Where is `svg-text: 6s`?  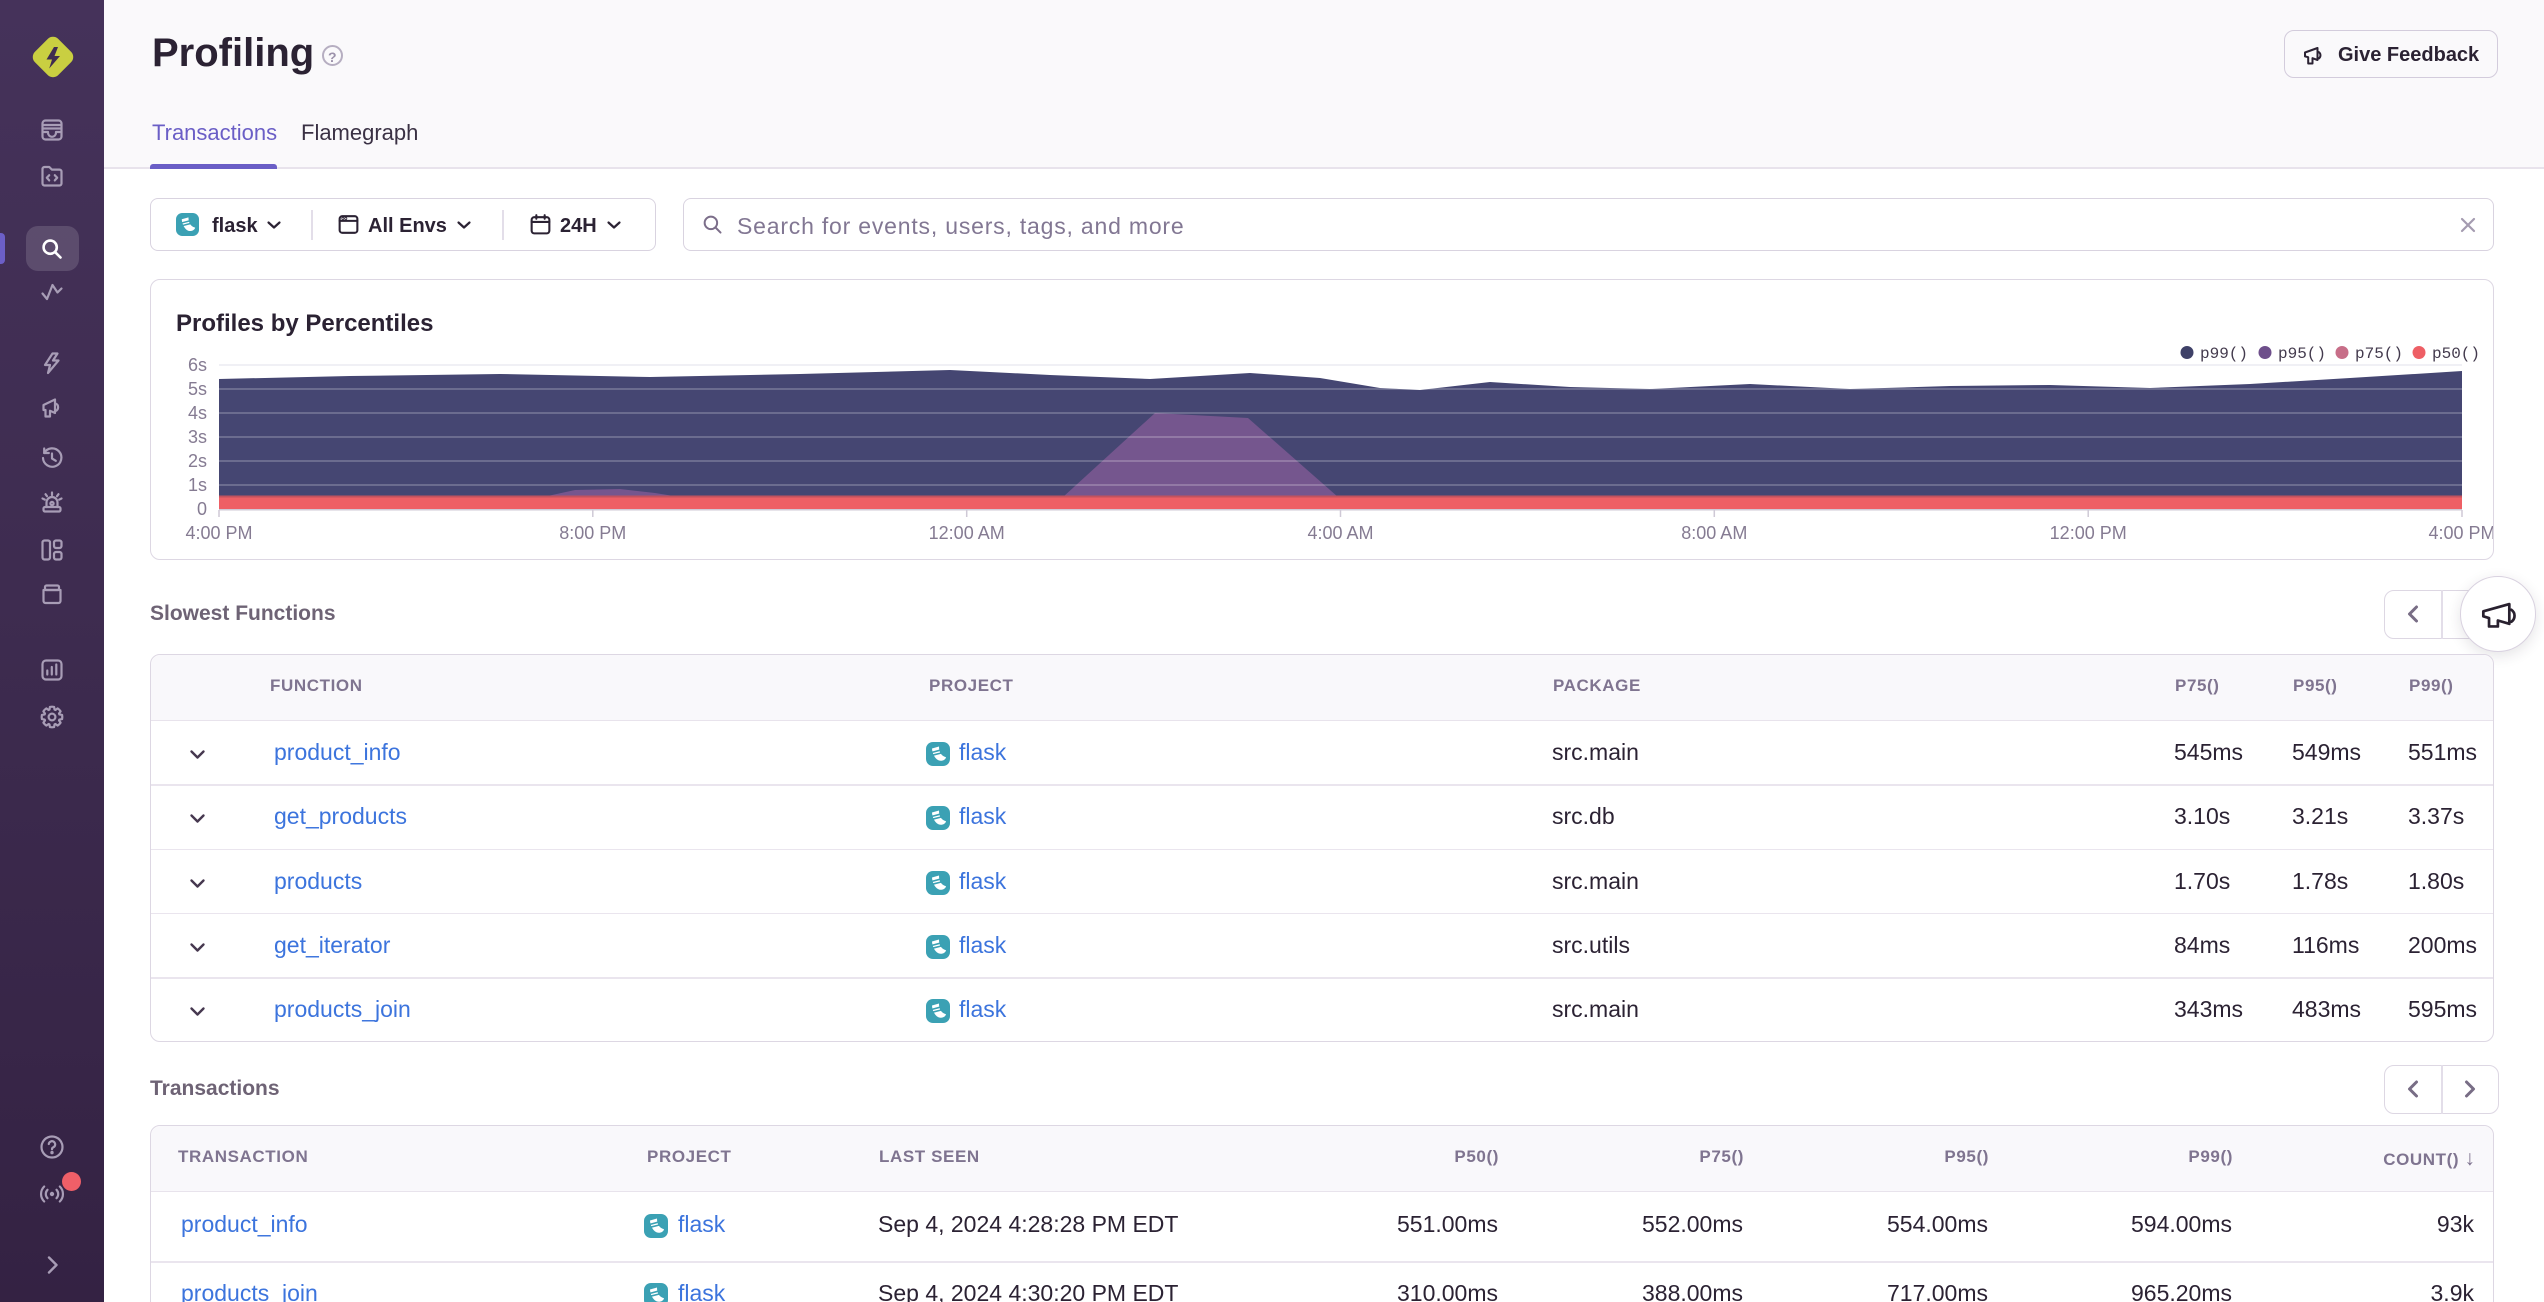
svg-text: 6s is located at coordinates (197, 365).